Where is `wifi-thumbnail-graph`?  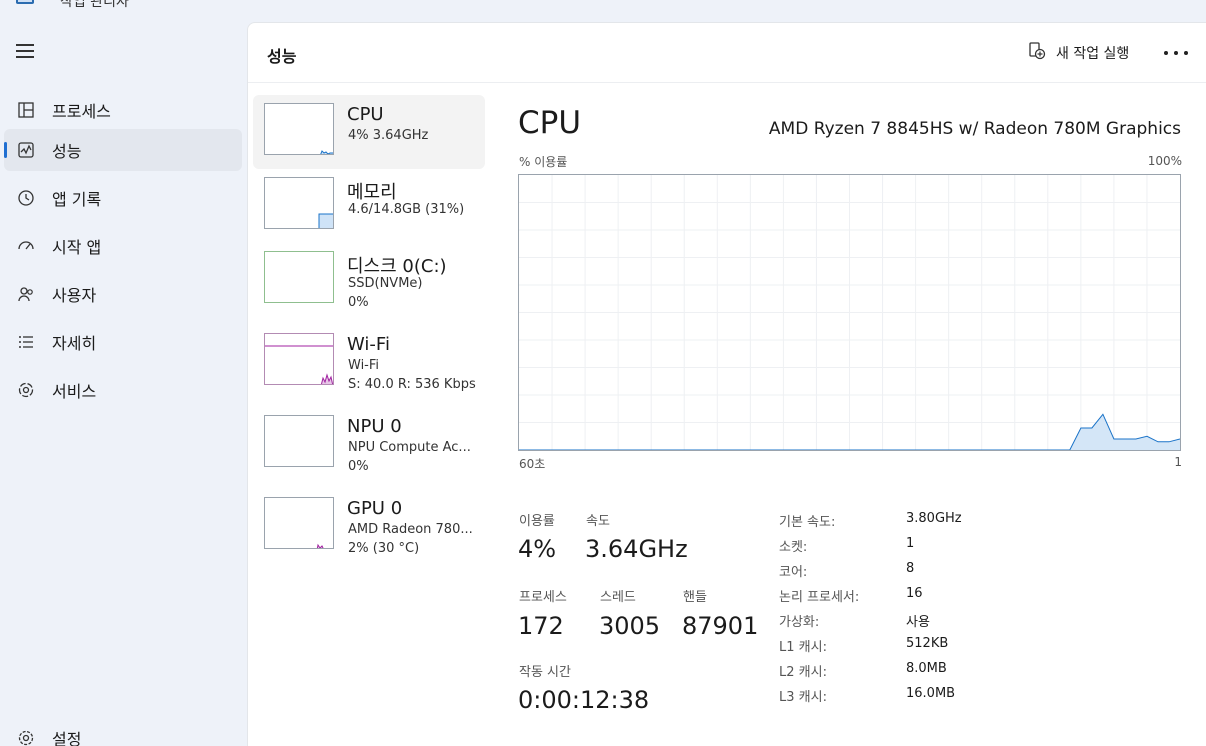
wifi-thumbnail-graph is located at coordinates (299, 359).